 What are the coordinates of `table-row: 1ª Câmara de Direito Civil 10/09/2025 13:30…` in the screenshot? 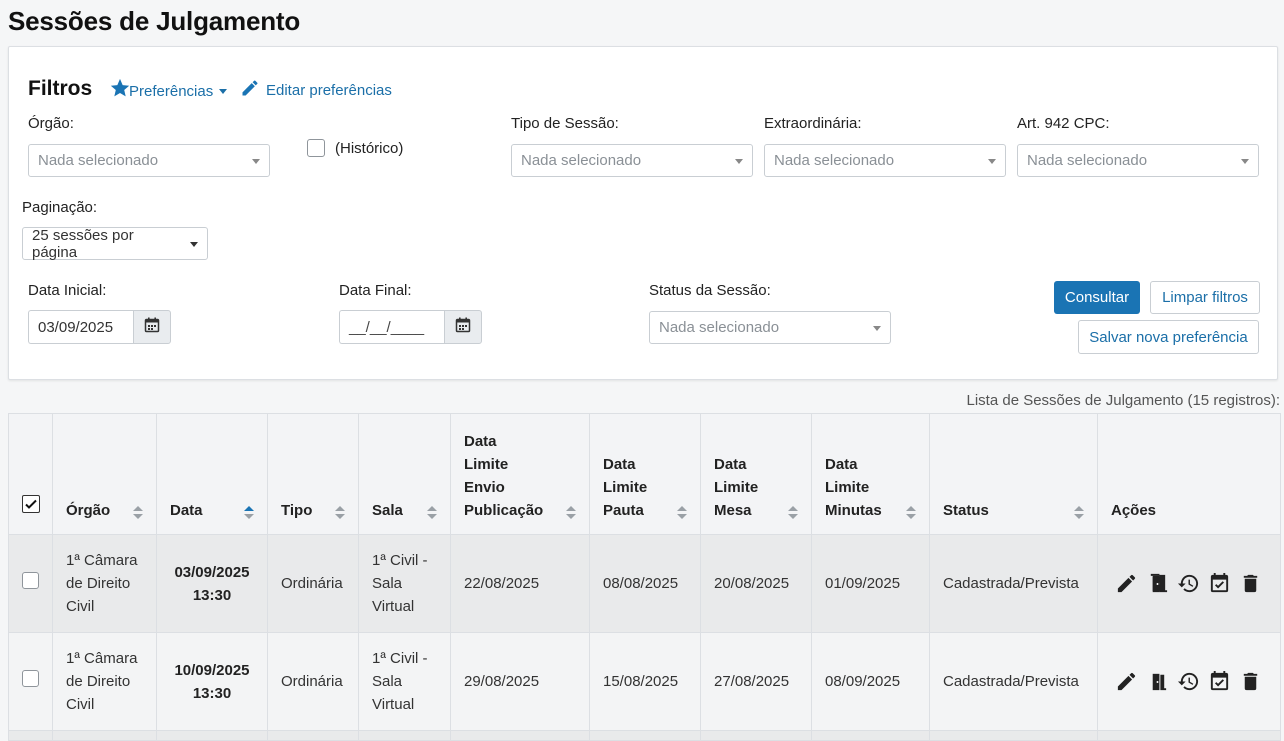 It's located at (644, 681).